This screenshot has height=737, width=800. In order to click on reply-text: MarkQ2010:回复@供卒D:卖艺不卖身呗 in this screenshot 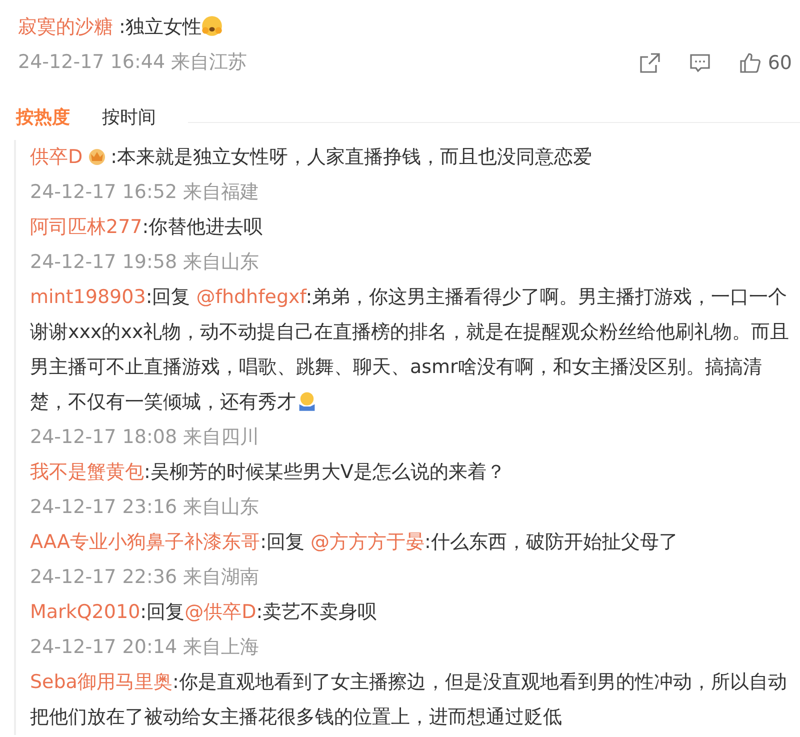, I will do `click(204, 612)`.